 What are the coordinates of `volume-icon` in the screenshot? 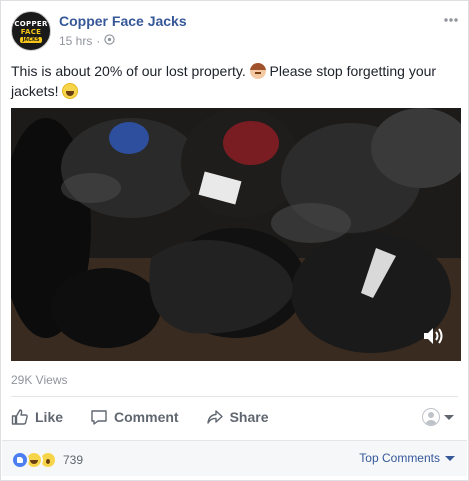 It's located at (433, 336).